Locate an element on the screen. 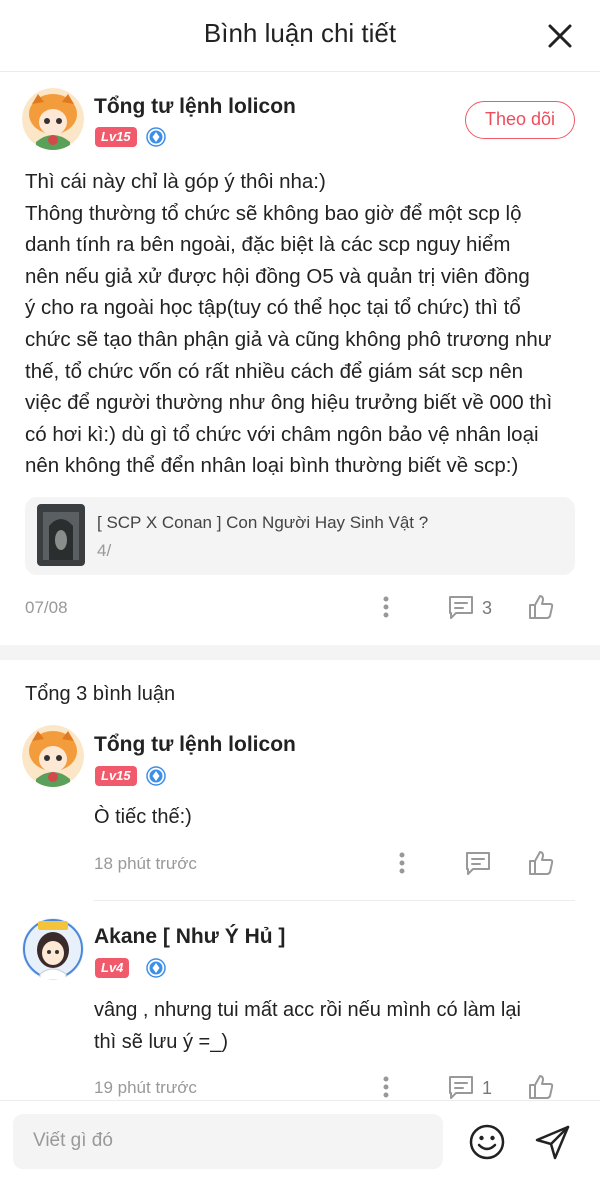  reply-divider is located at coordinates (334, 900).